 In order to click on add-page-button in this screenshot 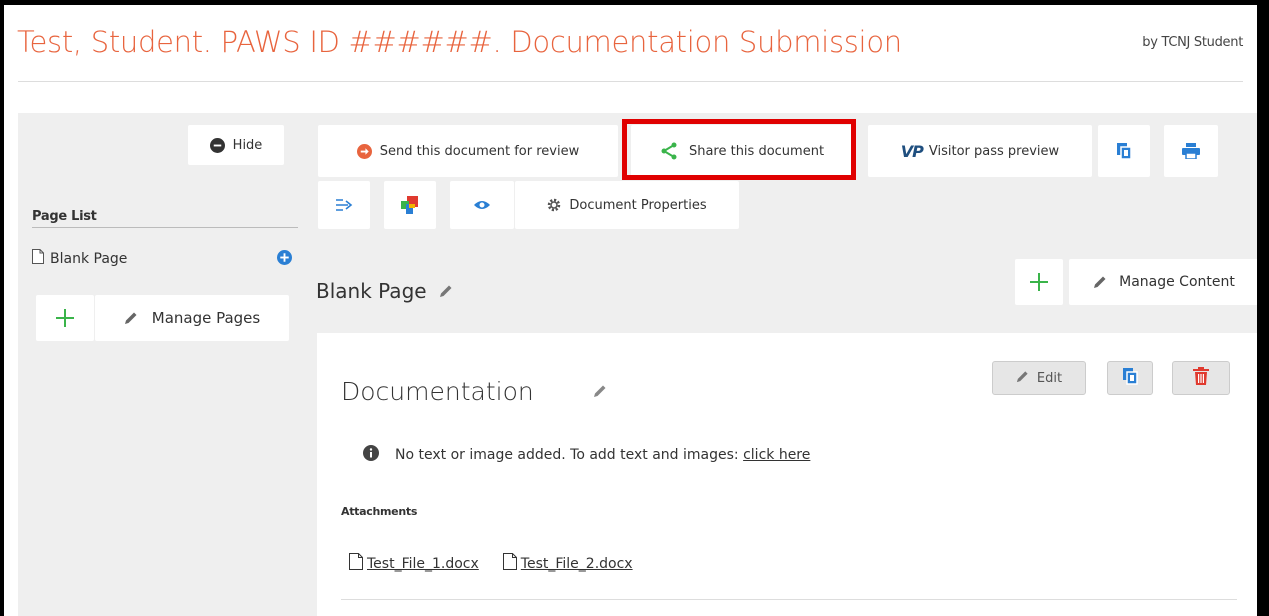, I will do `click(65, 318)`.